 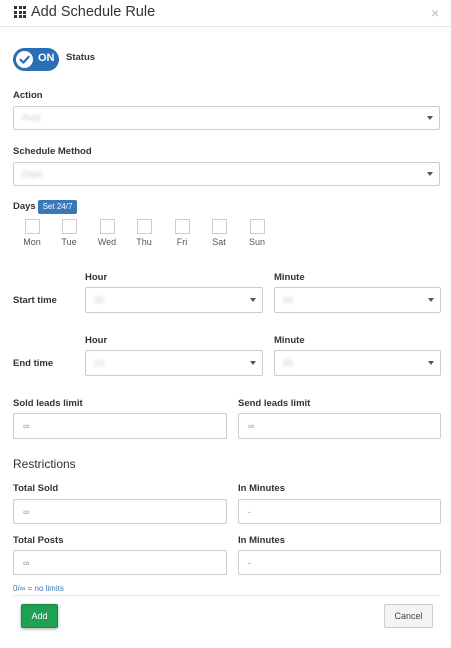 I want to click on end-minute-label: Minute, so click(x=289, y=340).